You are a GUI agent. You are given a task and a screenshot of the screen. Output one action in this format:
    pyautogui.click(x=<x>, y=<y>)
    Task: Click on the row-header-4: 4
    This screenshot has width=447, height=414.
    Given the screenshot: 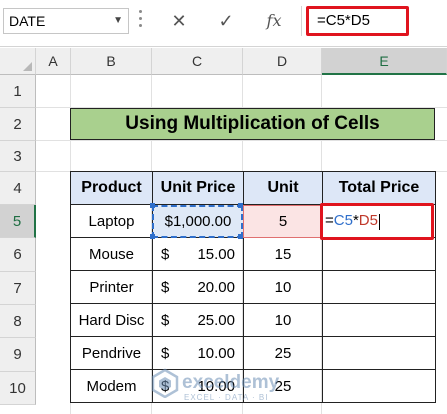 What is the action you would take?
    pyautogui.click(x=18, y=188)
    